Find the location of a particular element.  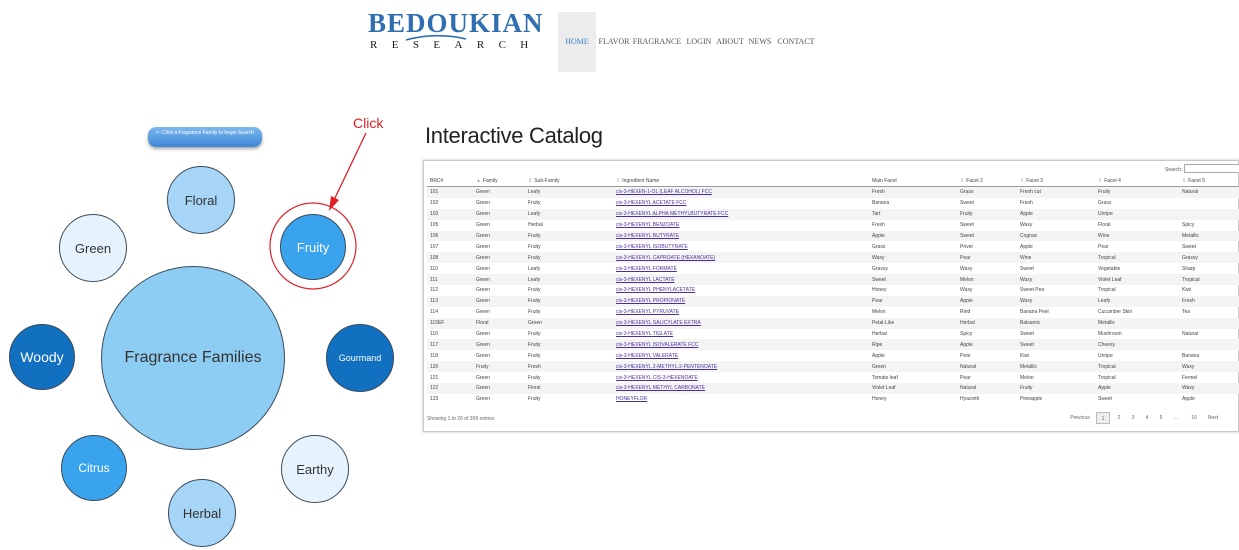

bubble-citrus: Citrus is located at coordinates (94, 468).